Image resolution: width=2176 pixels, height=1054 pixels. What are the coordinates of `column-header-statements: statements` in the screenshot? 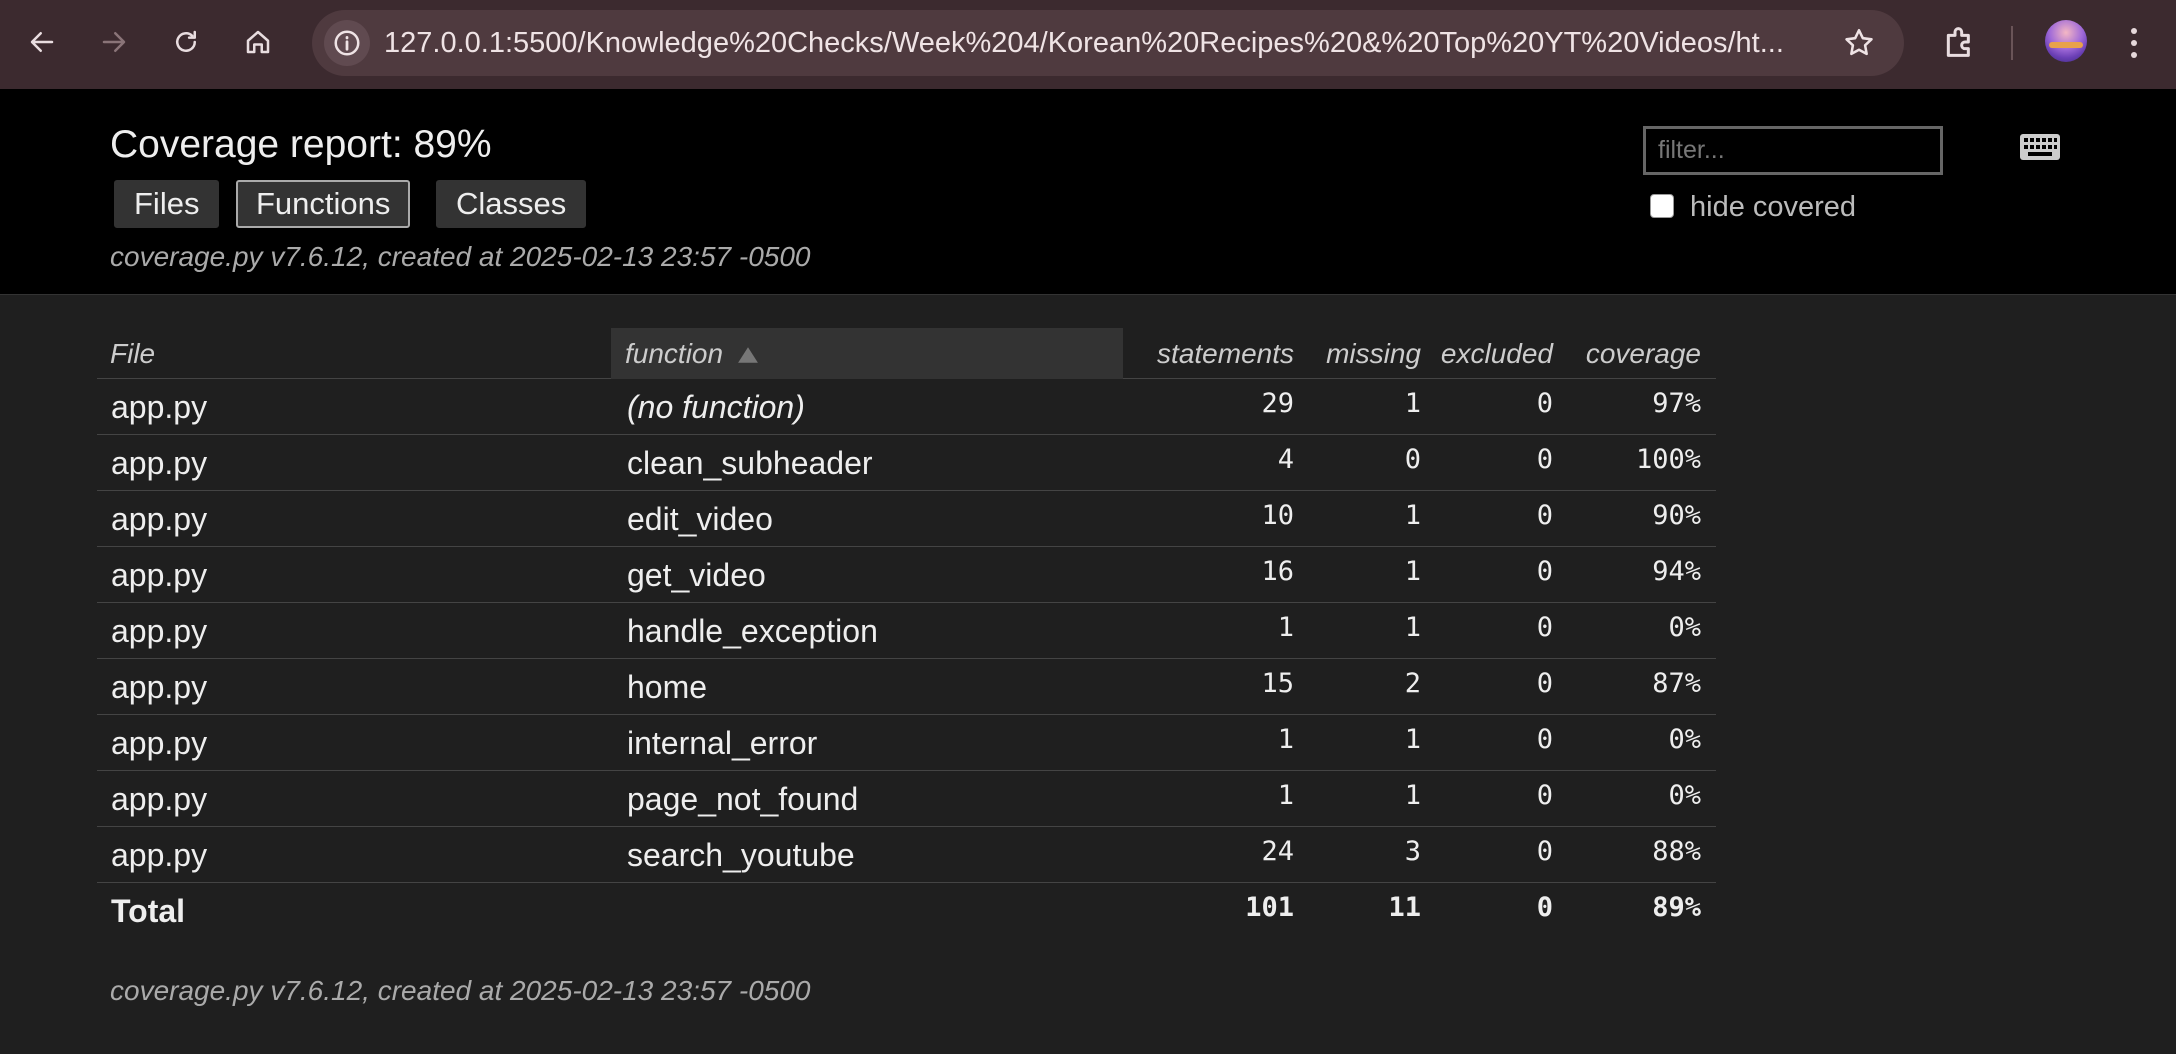 It's located at (1213, 353).